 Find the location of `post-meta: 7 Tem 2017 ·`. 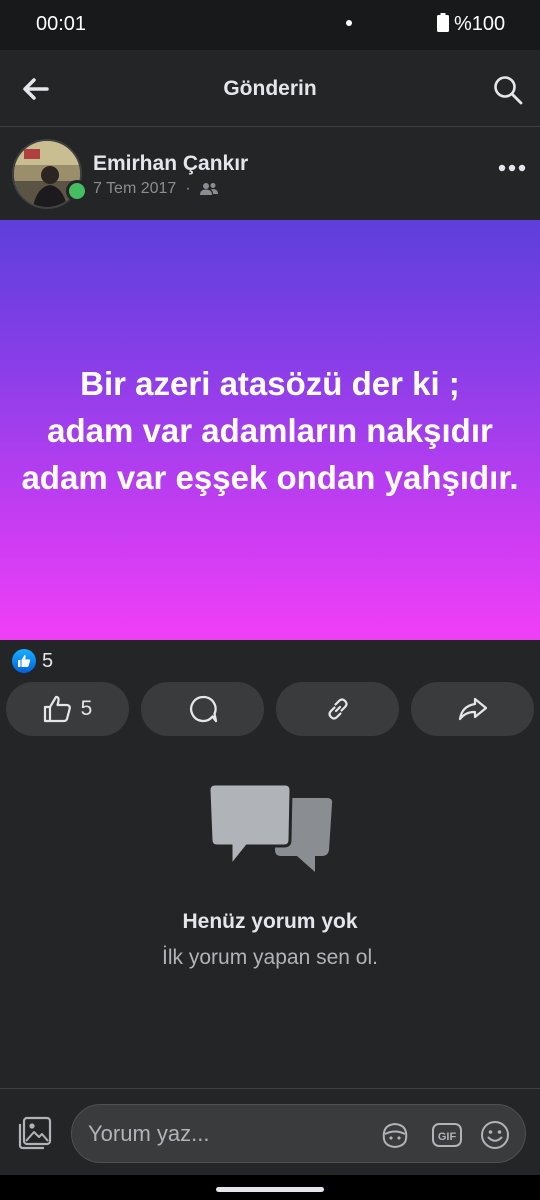

post-meta: 7 Tem 2017 · is located at coordinates (155, 189).